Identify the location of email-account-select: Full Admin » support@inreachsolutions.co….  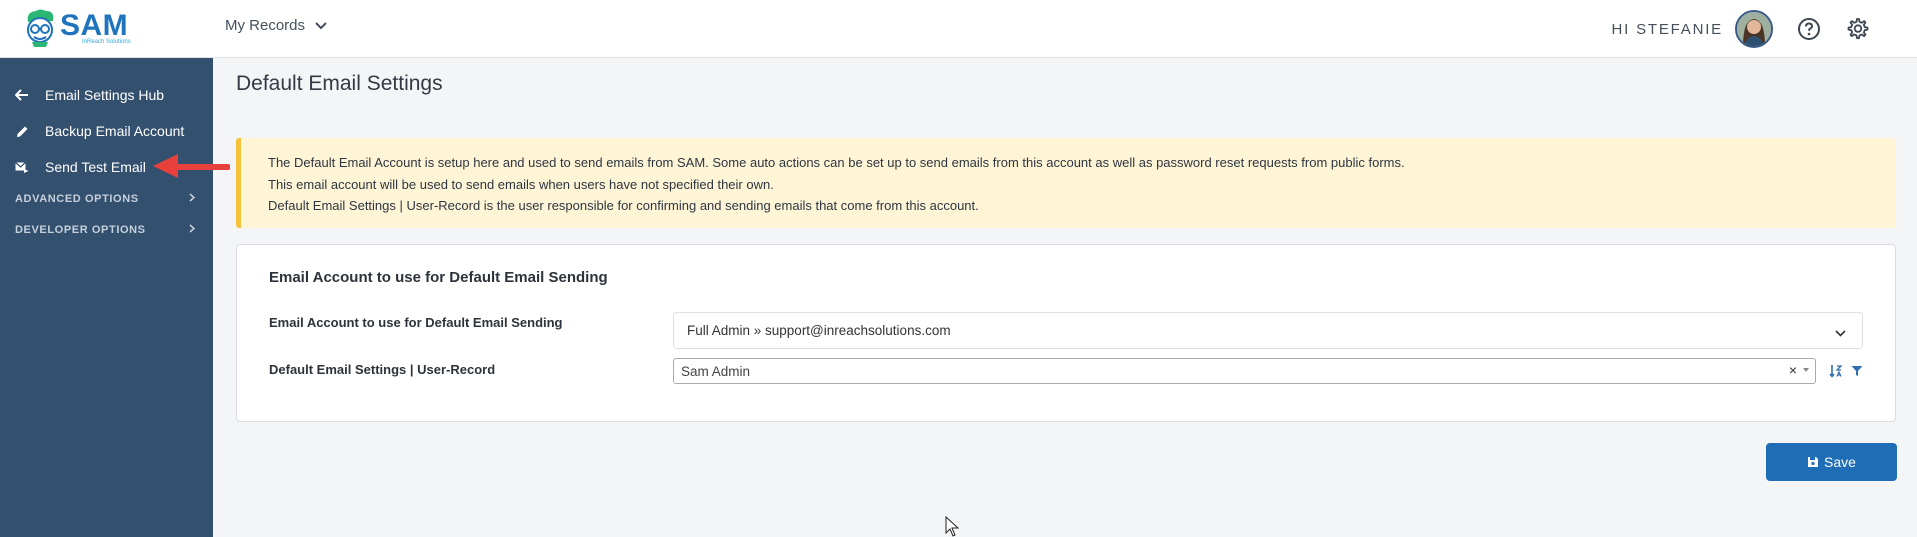
(1268, 330).